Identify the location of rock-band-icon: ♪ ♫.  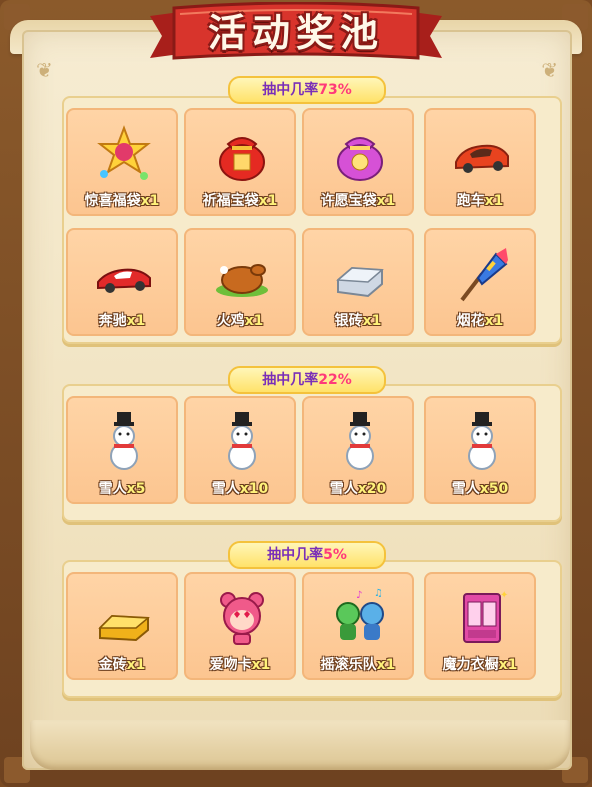
(360, 614).